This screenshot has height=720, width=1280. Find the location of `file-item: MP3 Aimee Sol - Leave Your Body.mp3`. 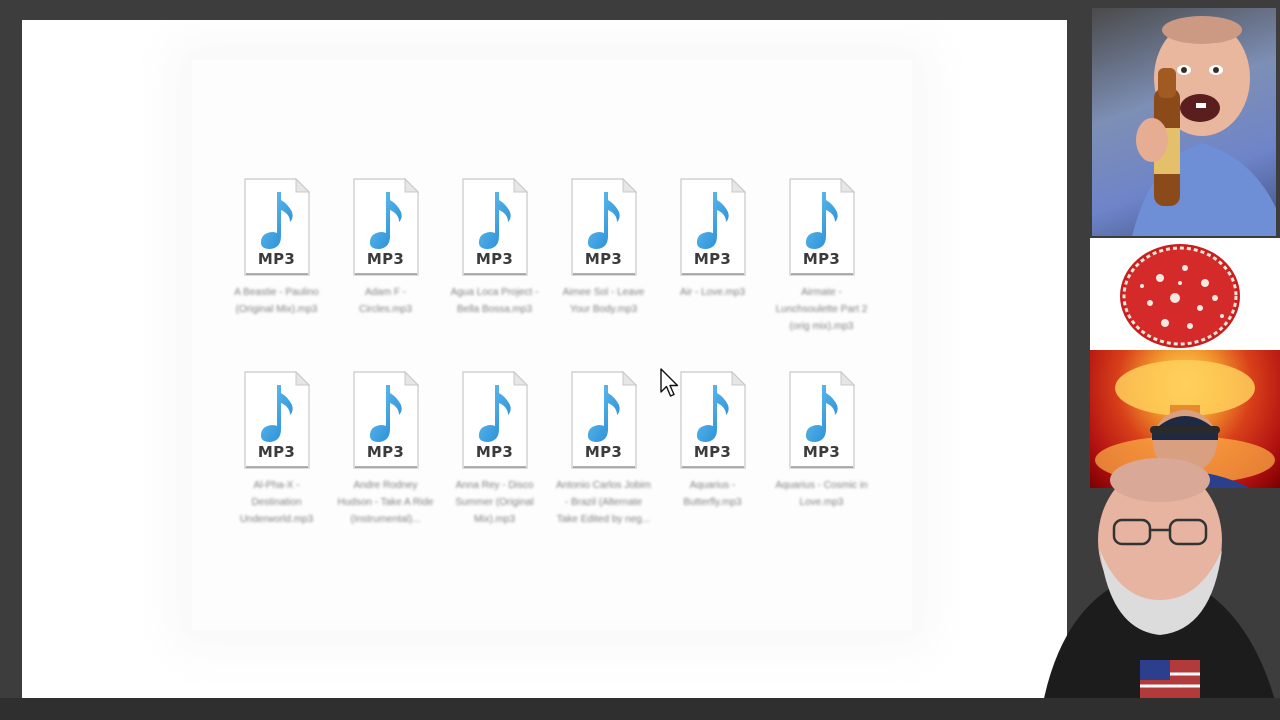

file-item: MP3 Aimee Sol - Leave Your Body.mp3 is located at coordinates (603, 274).